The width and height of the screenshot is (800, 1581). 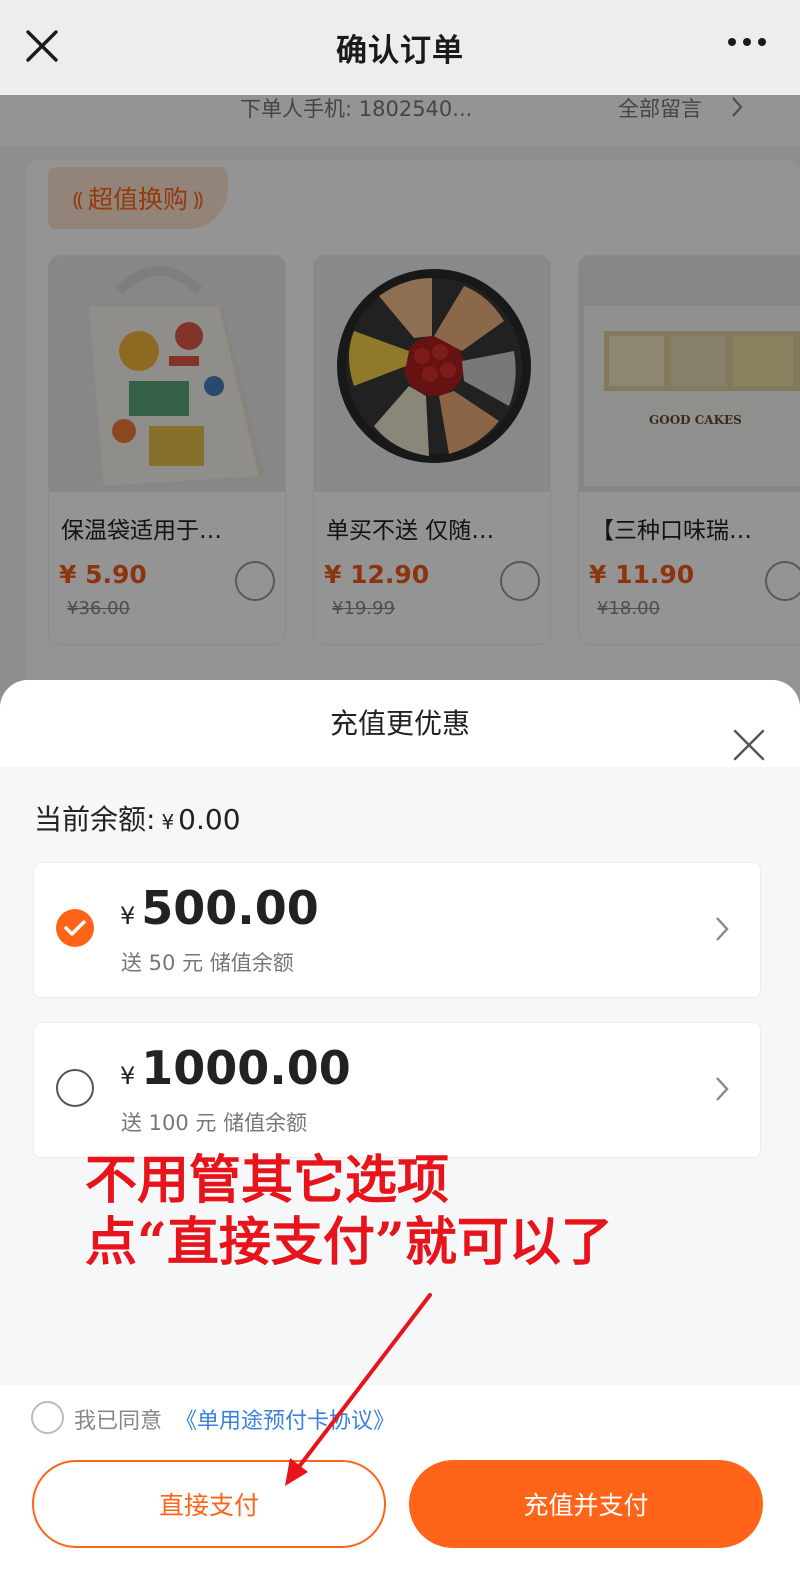 I want to click on balance-value: 0.00, so click(x=209, y=819).